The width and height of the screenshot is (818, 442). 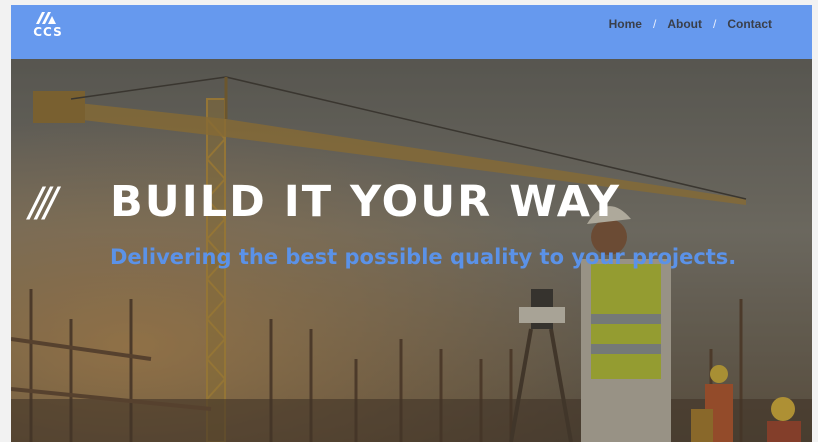 What do you see at coordinates (48, 32) in the screenshot?
I see `logo-text: CCS` at bounding box center [48, 32].